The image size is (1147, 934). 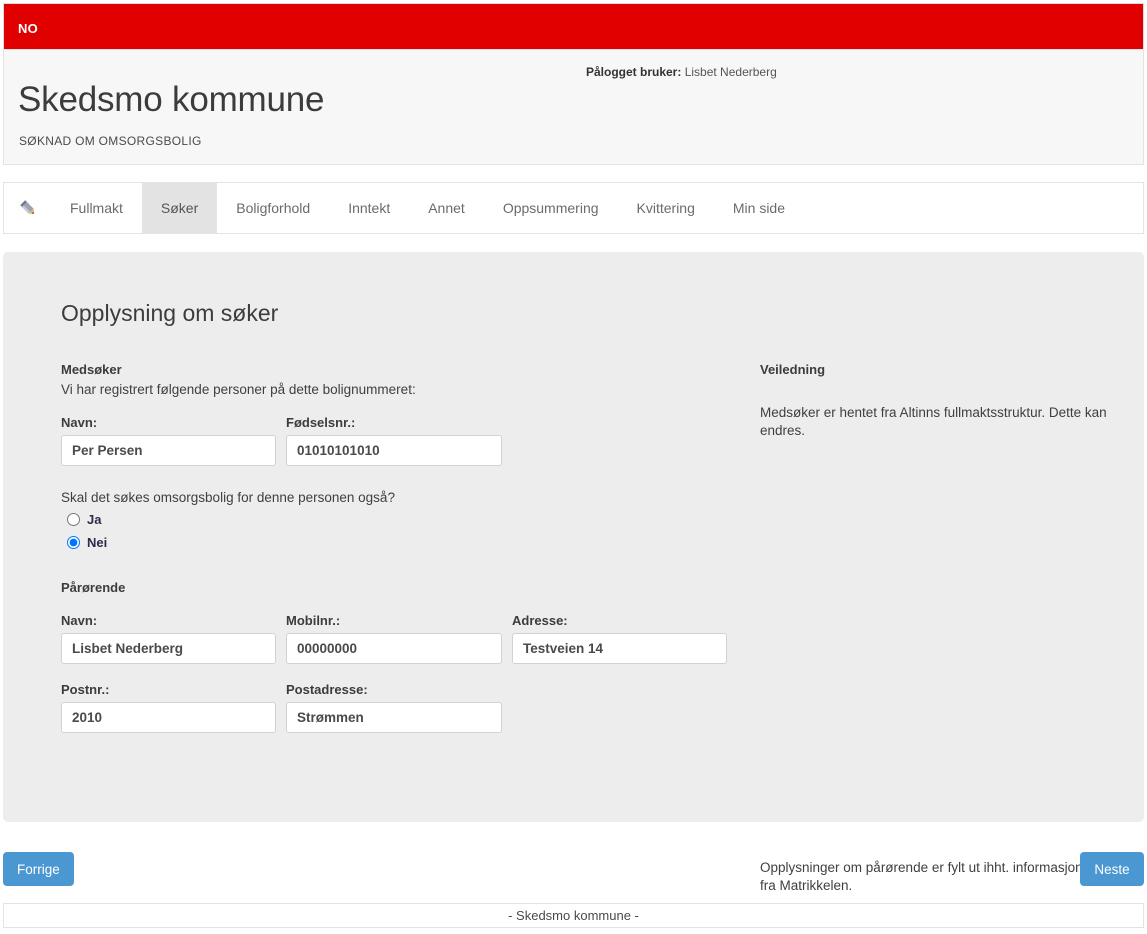 I want to click on tab-soker: Søker, so click(x=179, y=208).